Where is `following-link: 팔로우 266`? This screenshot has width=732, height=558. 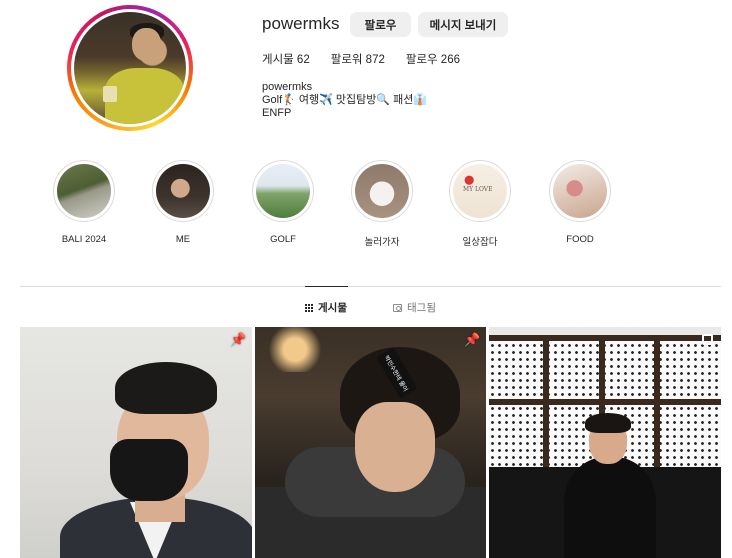
following-link: 팔로우 266 is located at coordinates (433, 59).